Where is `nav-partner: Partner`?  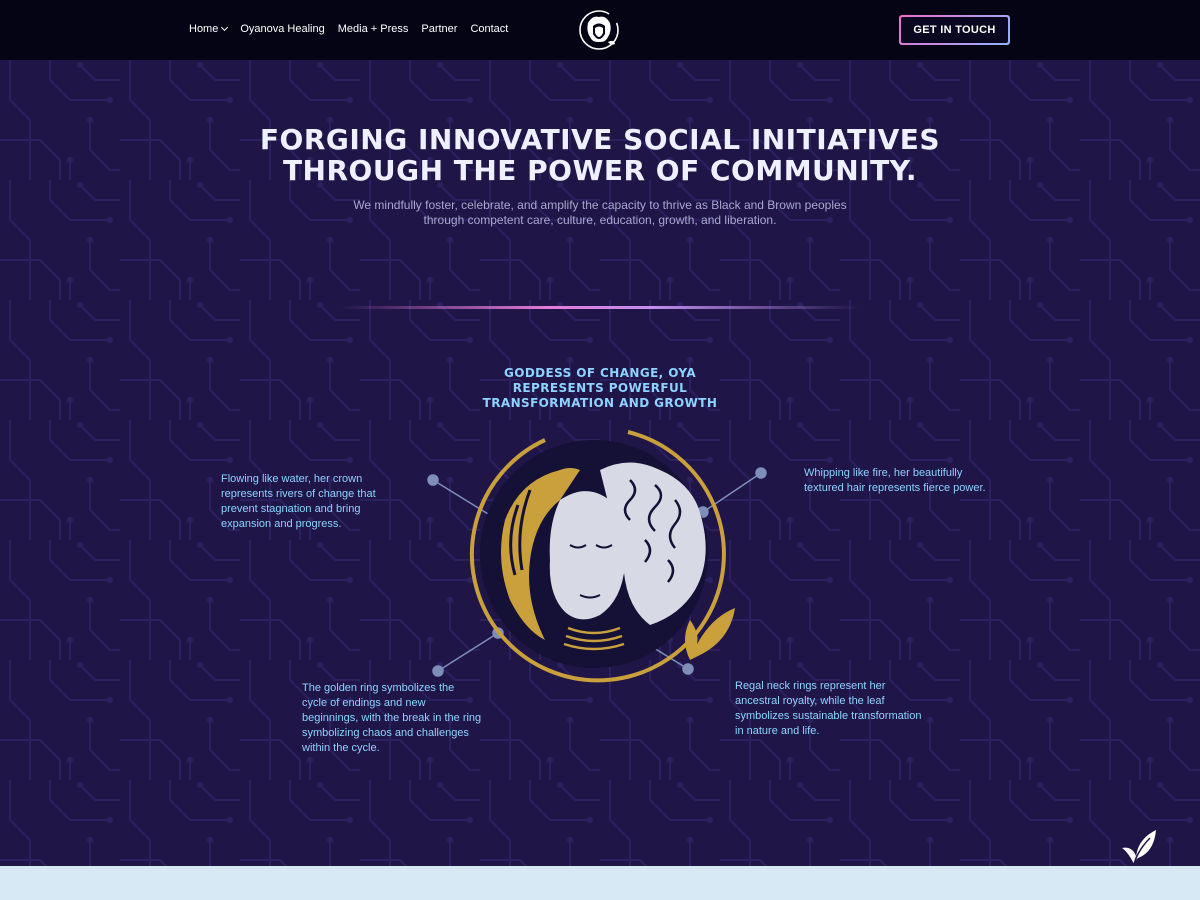
nav-partner: Partner is located at coordinates (439, 29).